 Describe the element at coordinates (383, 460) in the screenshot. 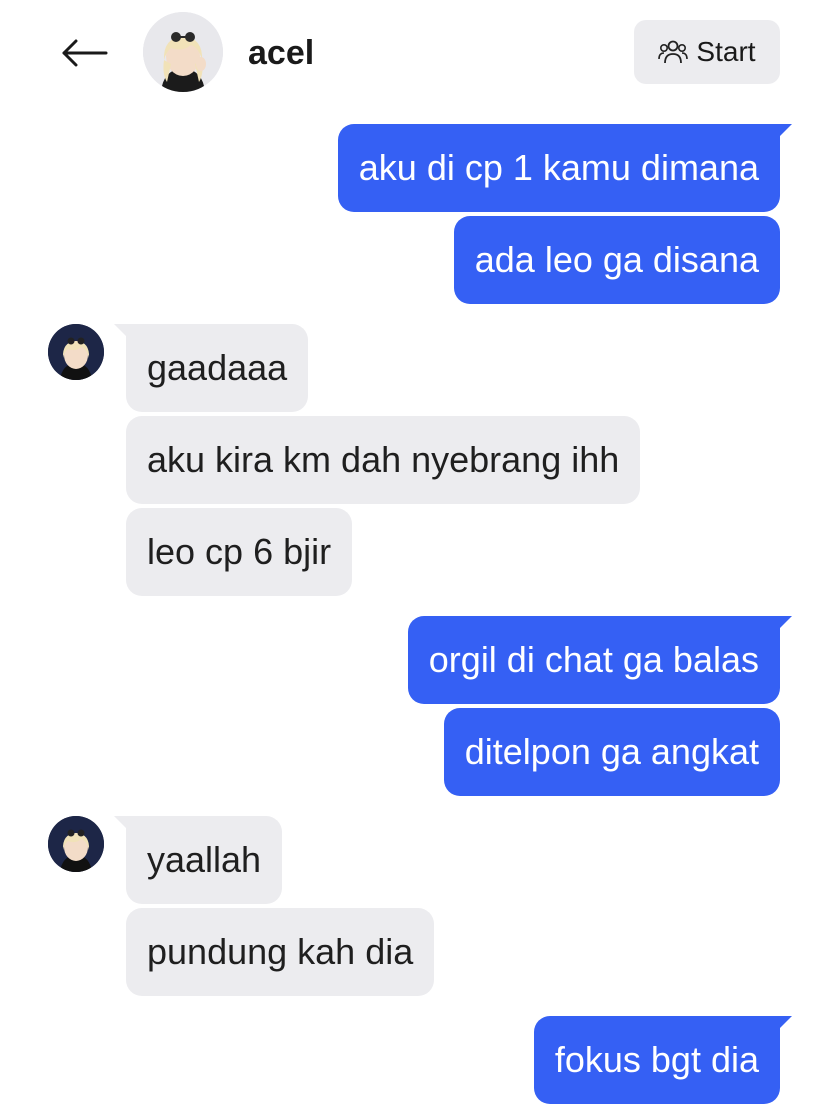

I see `message-incoming: aku kira km dah nyebrang ihh` at that location.